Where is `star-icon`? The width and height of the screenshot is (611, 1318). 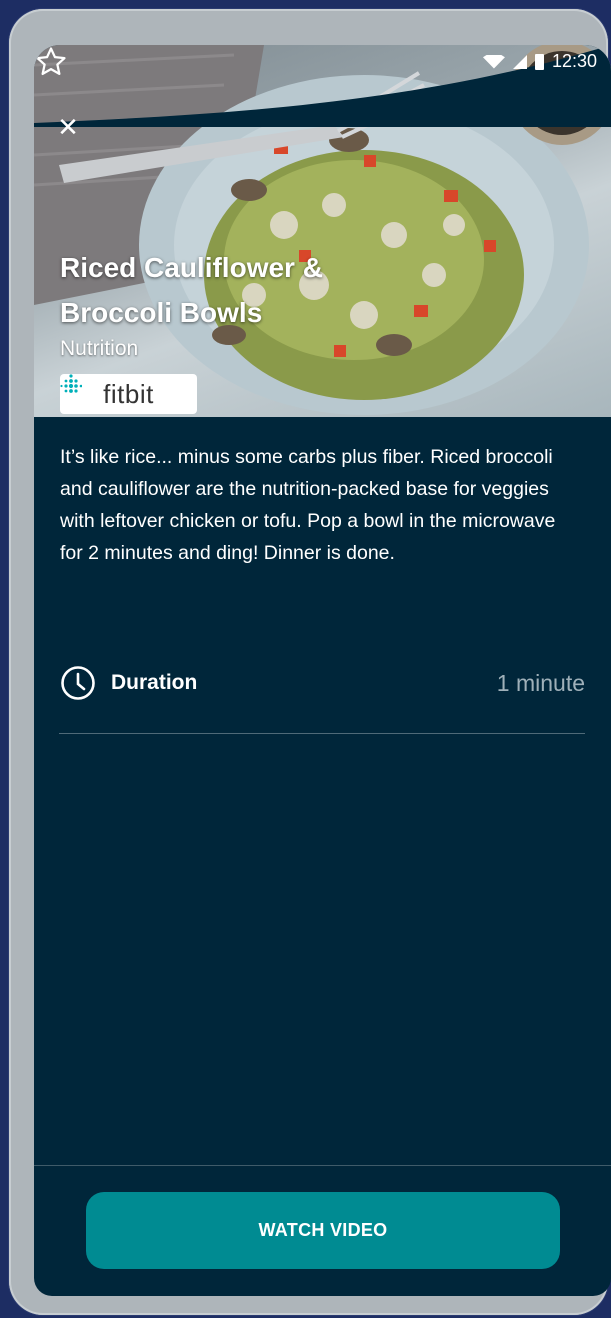
star-icon is located at coordinates (51, 62).